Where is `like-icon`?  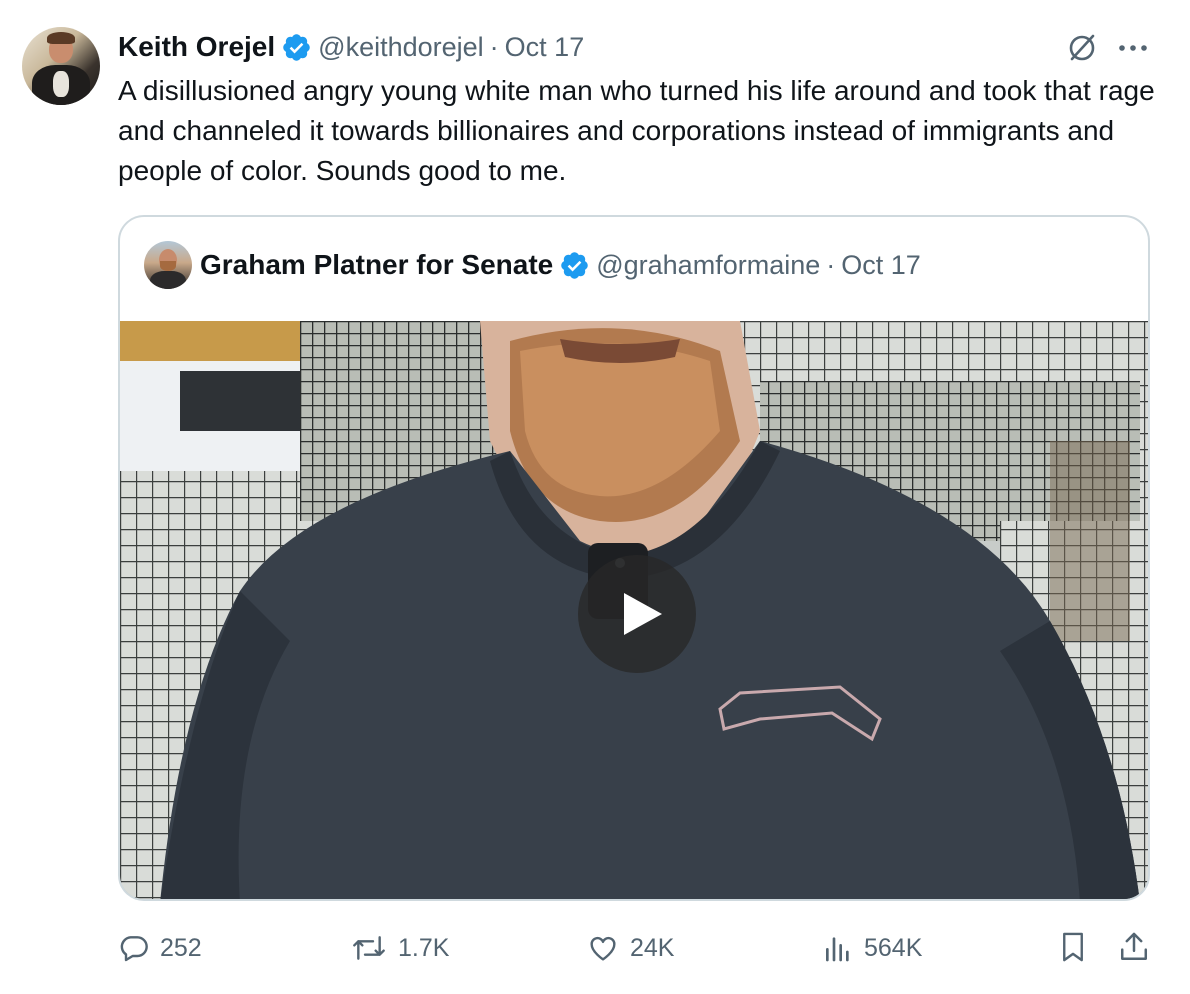
like-icon is located at coordinates (603, 948).